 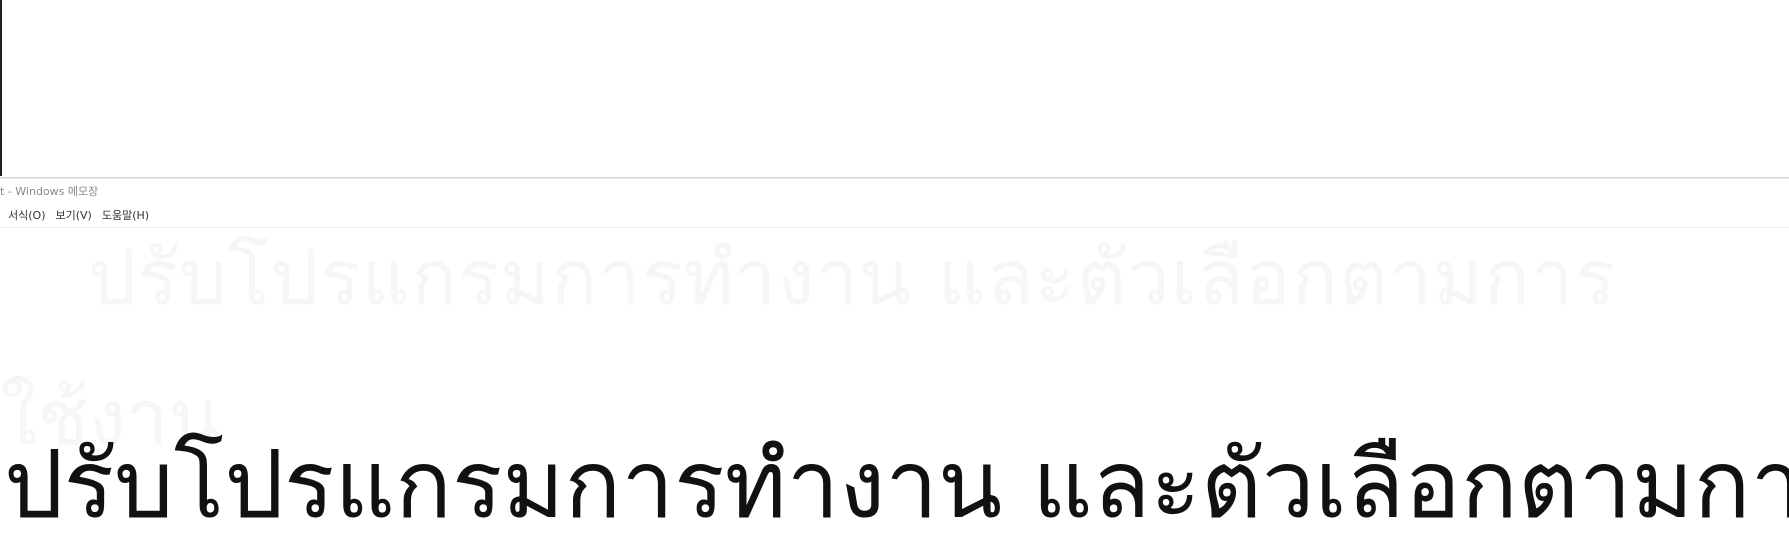 I want to click on menu-separator, so click(x=894, y=227).